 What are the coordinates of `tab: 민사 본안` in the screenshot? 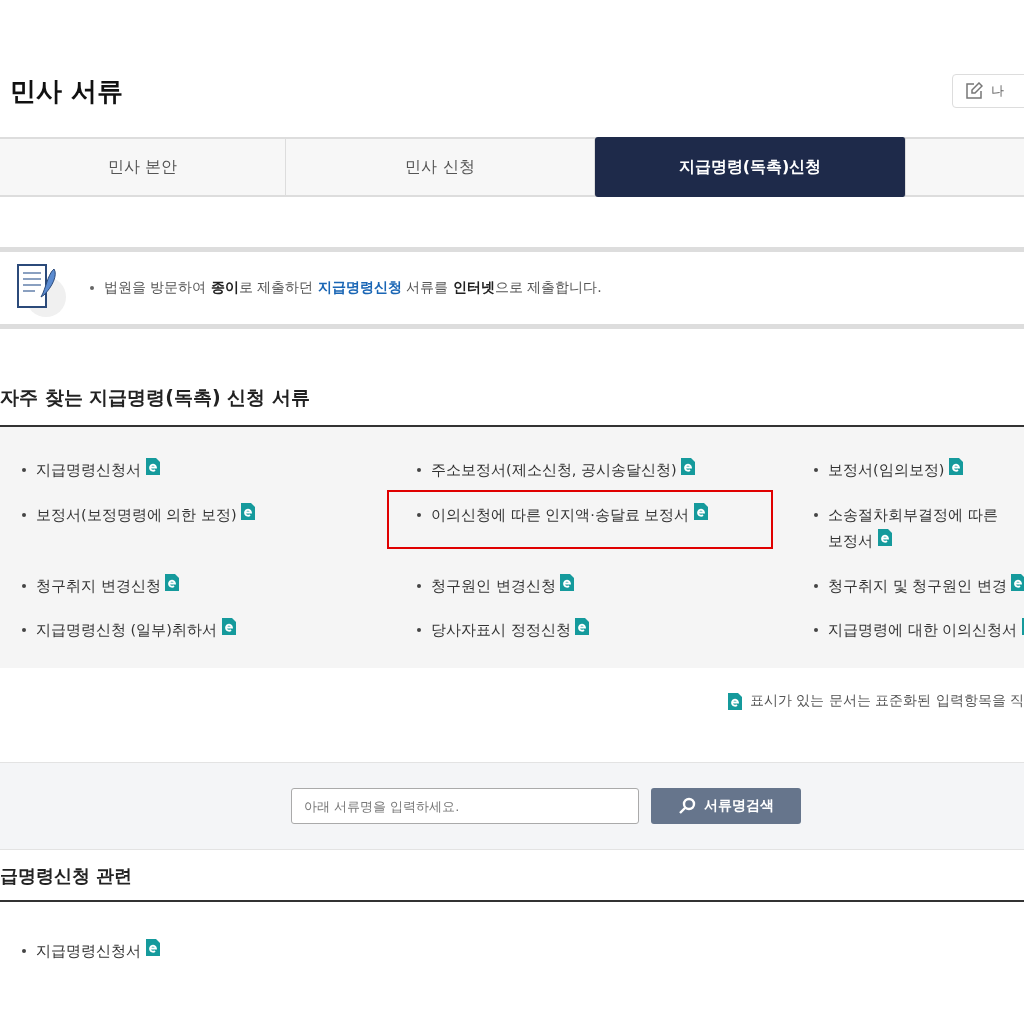 It's located at (143, 167).